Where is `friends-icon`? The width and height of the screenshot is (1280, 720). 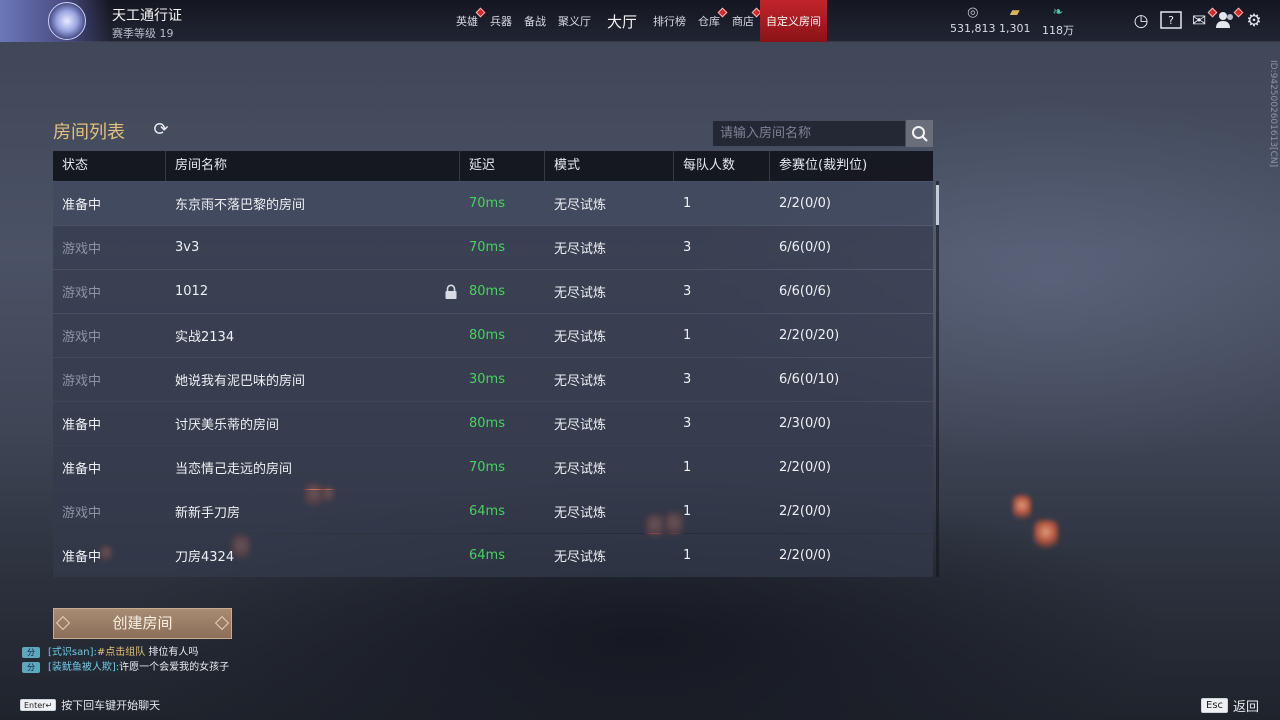 friends-icon is located at coordinates (1226, 21).